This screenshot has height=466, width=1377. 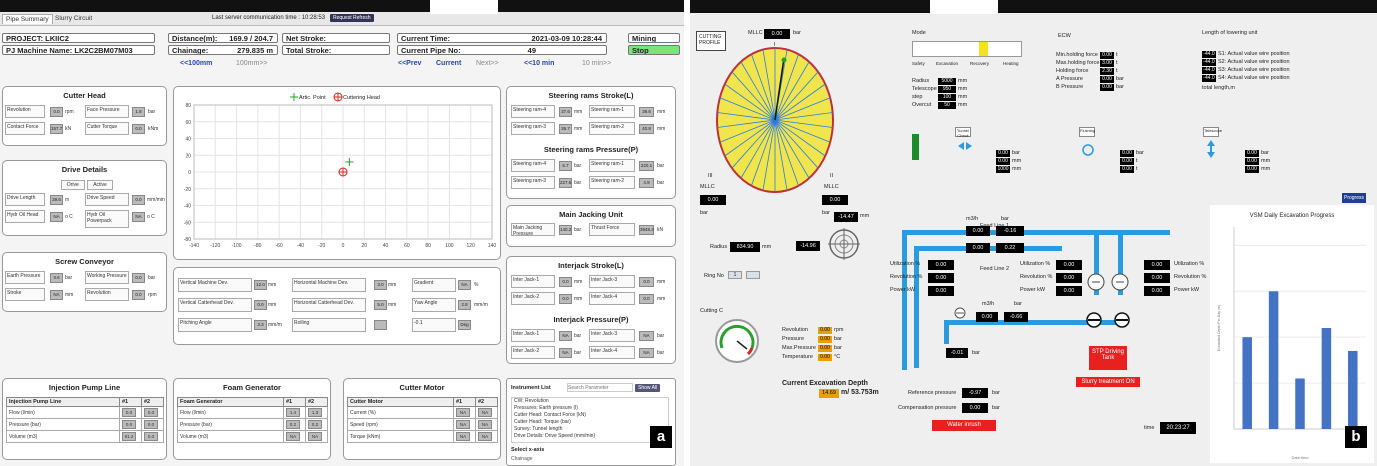 I want to click on feed-line-2-label: Feed Line 2, so click(x=995, y=269).